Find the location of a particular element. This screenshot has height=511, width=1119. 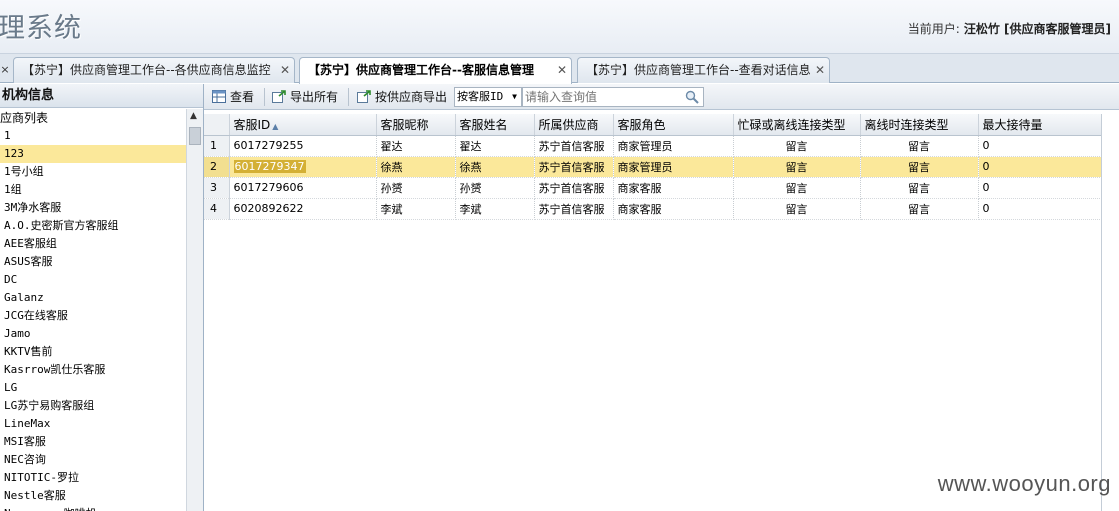

column-header: 忙碌或离线连接类型 is located at coordinates (797, 125).